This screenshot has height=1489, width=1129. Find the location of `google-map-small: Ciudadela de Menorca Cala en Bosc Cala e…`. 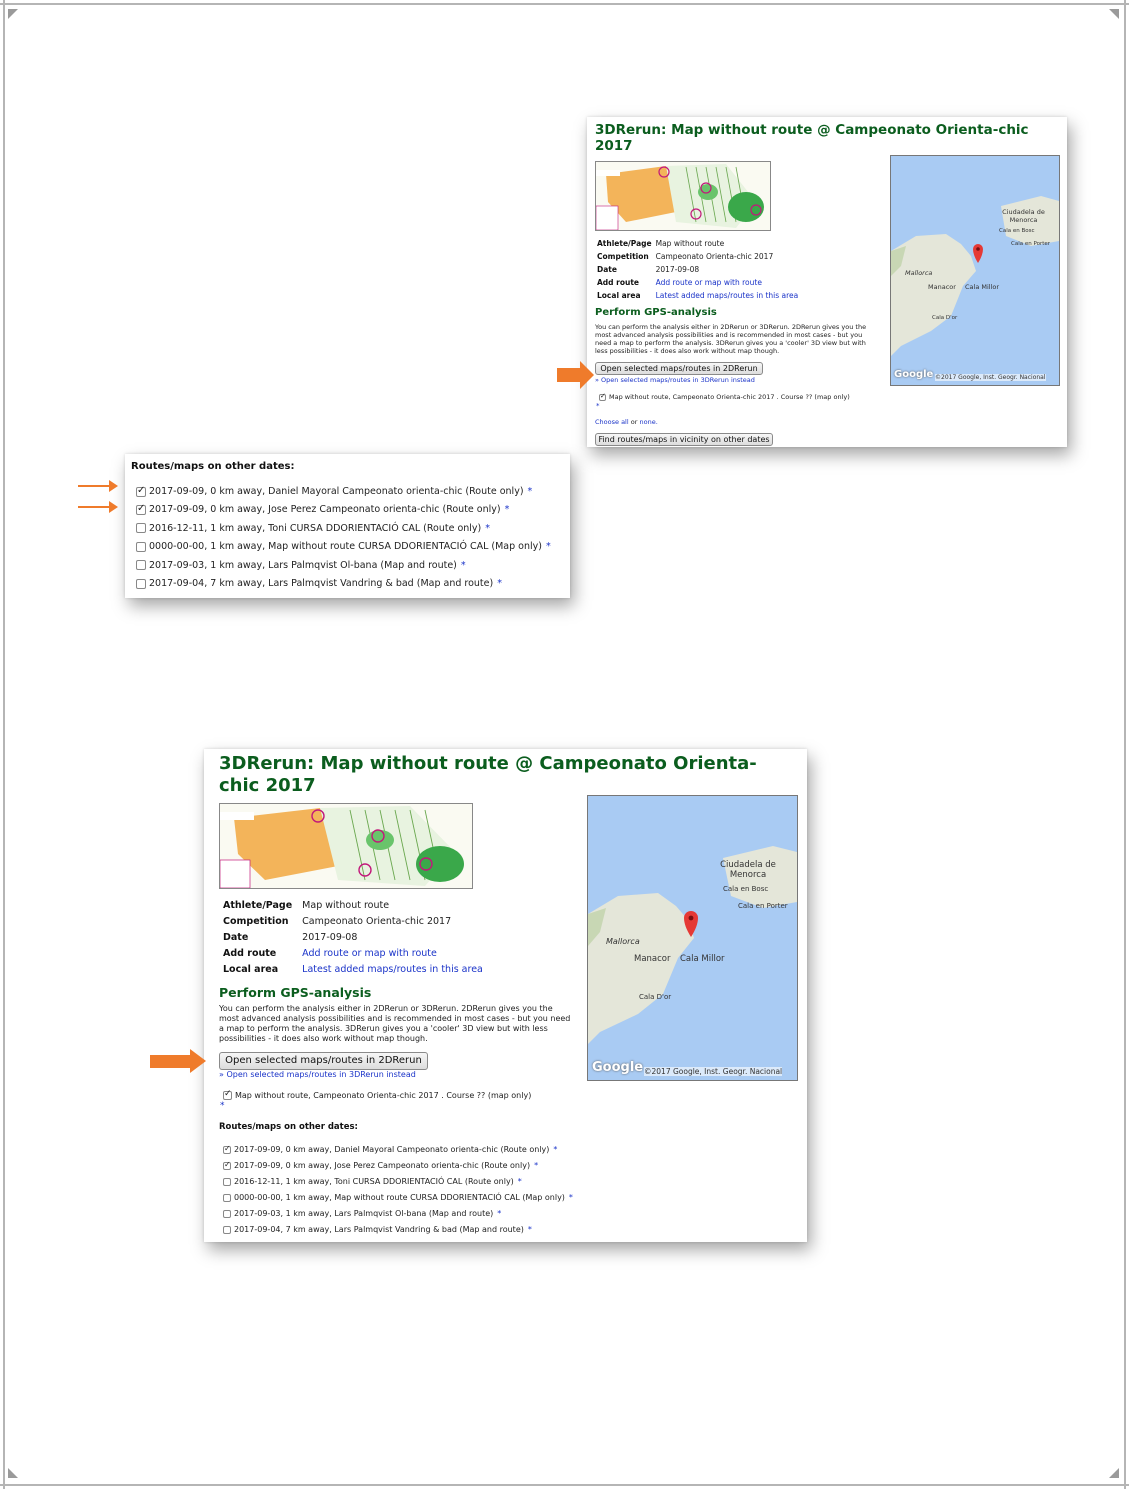

google-map-small: Ciudadela de Menorca Cala en Bosc Cala e… is located at coordinates (975, 270).